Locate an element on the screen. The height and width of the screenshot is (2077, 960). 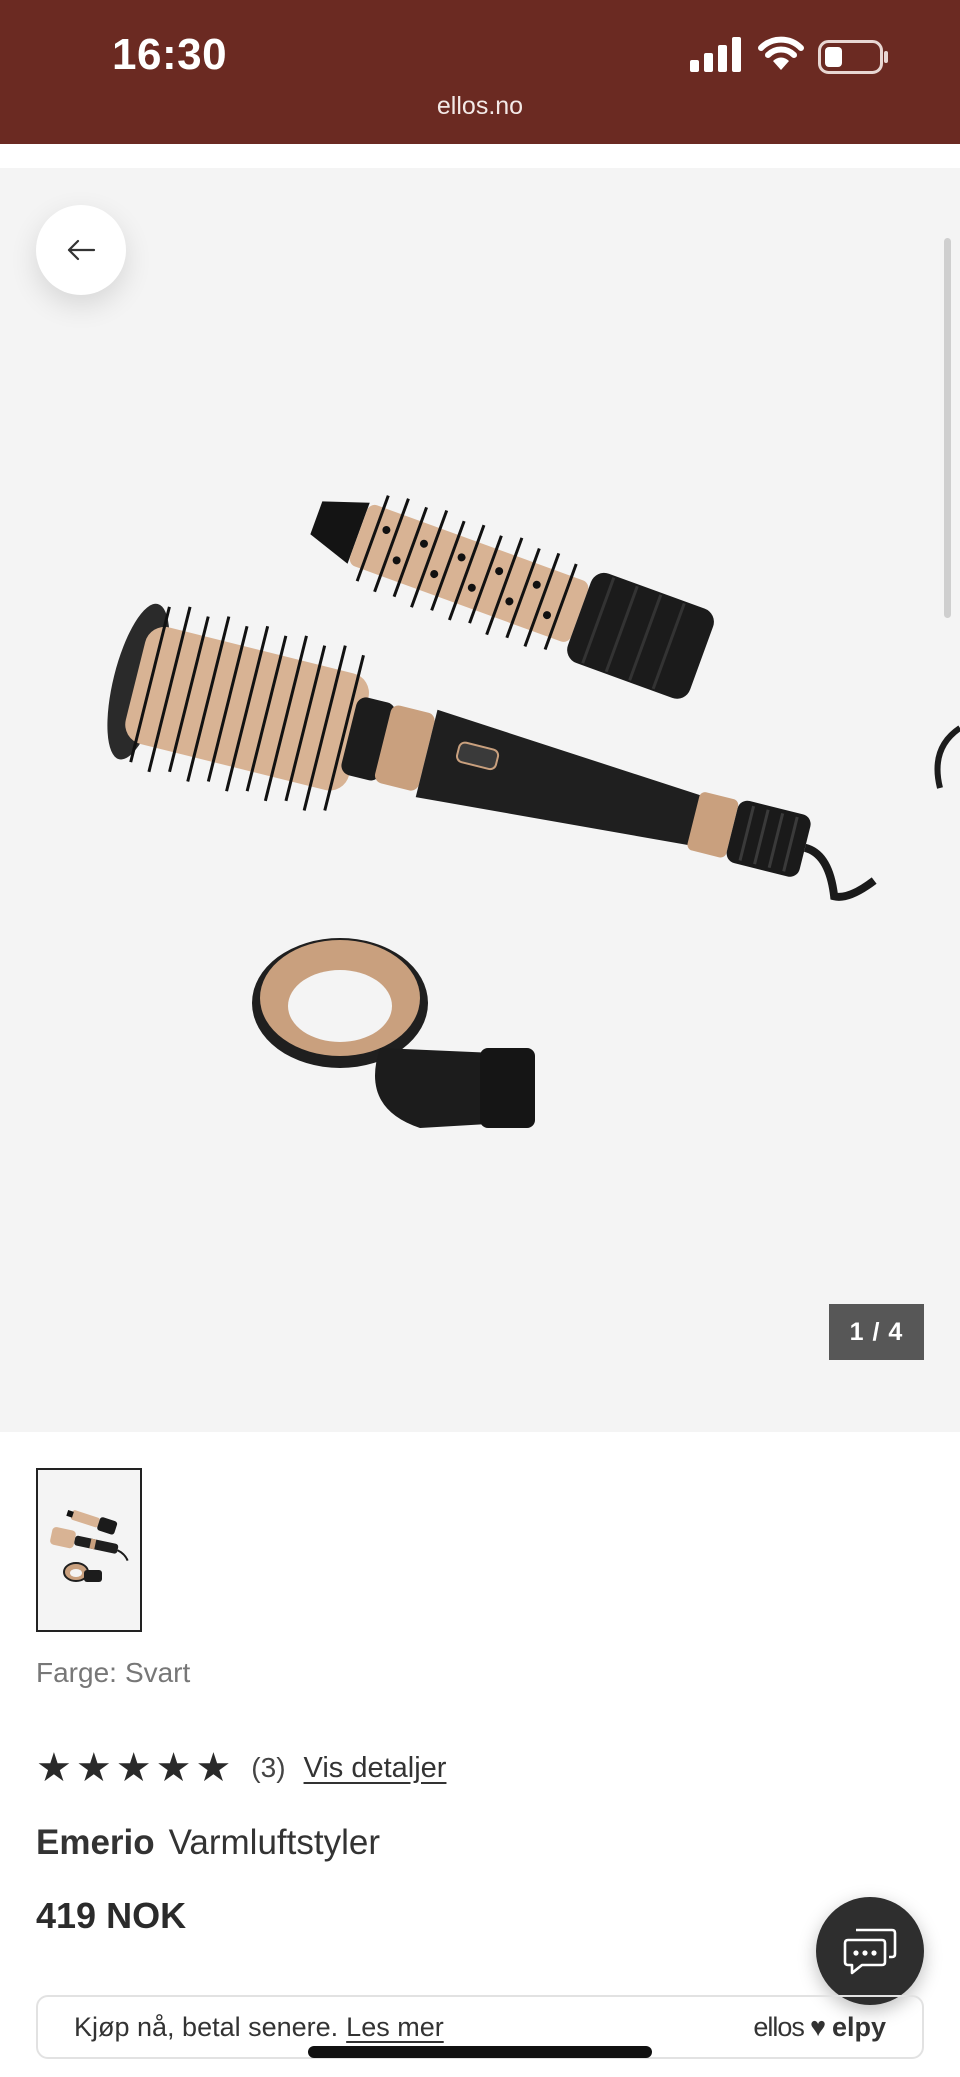
battery-icon is located at coordinates (853, 57).